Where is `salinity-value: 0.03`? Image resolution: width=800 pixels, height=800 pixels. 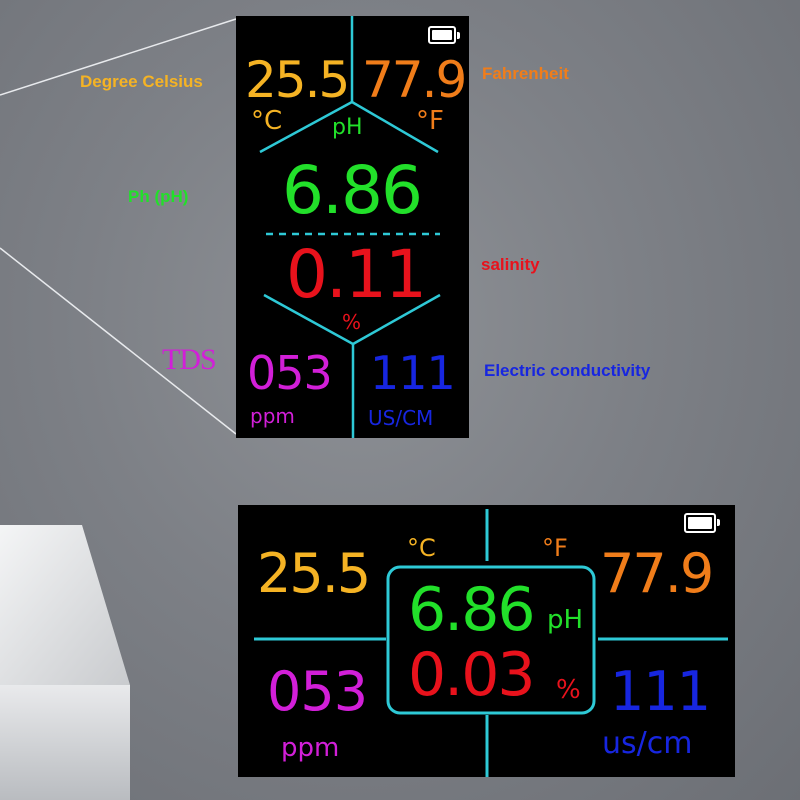
salinity-value: 0.03 is located at coordinates (472, 675).